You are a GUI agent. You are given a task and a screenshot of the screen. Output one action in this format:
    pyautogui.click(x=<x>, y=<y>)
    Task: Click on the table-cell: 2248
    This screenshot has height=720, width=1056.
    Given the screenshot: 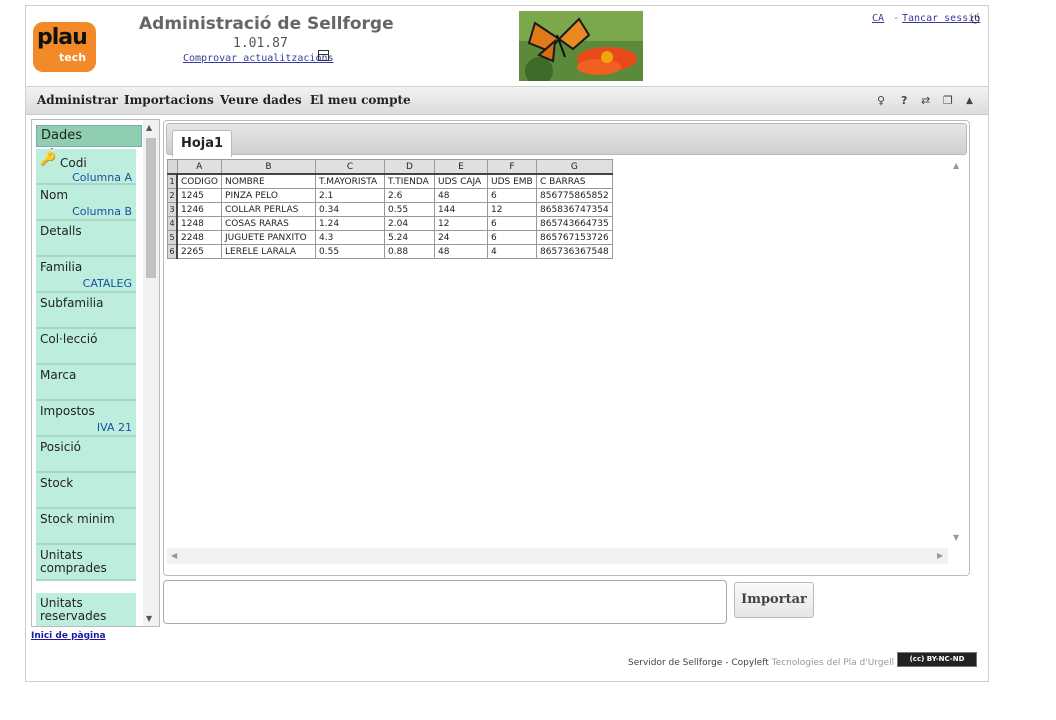 What is the action you would take?
    pyautogui.click(x=199, y=237)
    